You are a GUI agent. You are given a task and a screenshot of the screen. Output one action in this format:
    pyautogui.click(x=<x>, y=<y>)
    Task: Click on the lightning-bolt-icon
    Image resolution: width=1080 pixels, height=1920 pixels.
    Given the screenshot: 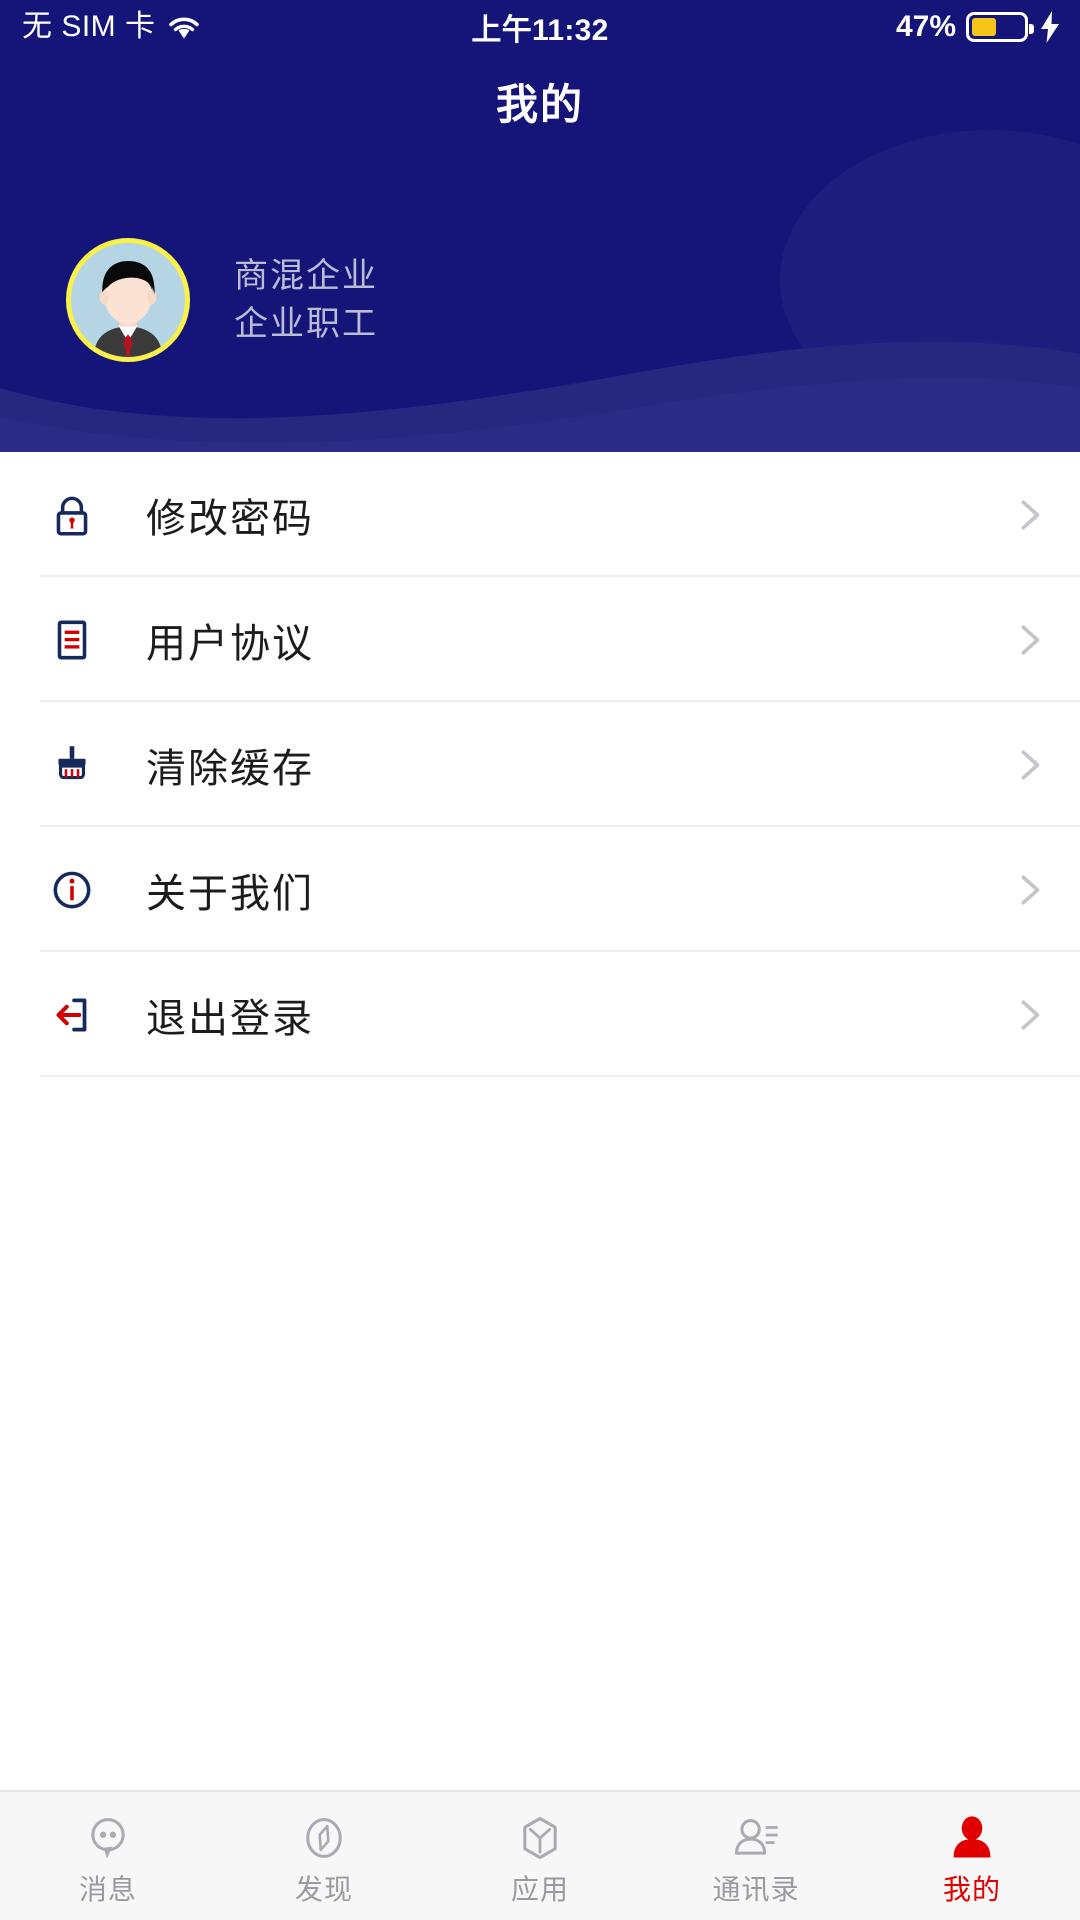 What is the action you would take?
    pyautogui.click(x=1050, y=27)
    